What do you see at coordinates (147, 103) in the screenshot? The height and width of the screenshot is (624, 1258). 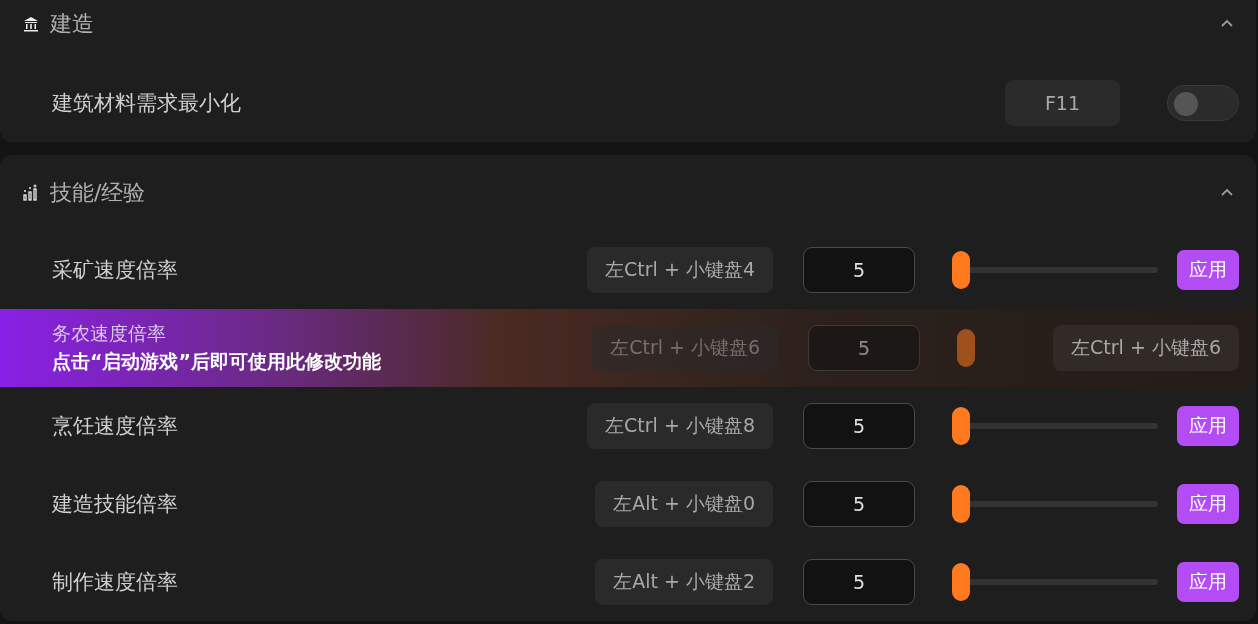 I see `option-label: 建筑材料需求最小化` at bounding box center [147, 103].